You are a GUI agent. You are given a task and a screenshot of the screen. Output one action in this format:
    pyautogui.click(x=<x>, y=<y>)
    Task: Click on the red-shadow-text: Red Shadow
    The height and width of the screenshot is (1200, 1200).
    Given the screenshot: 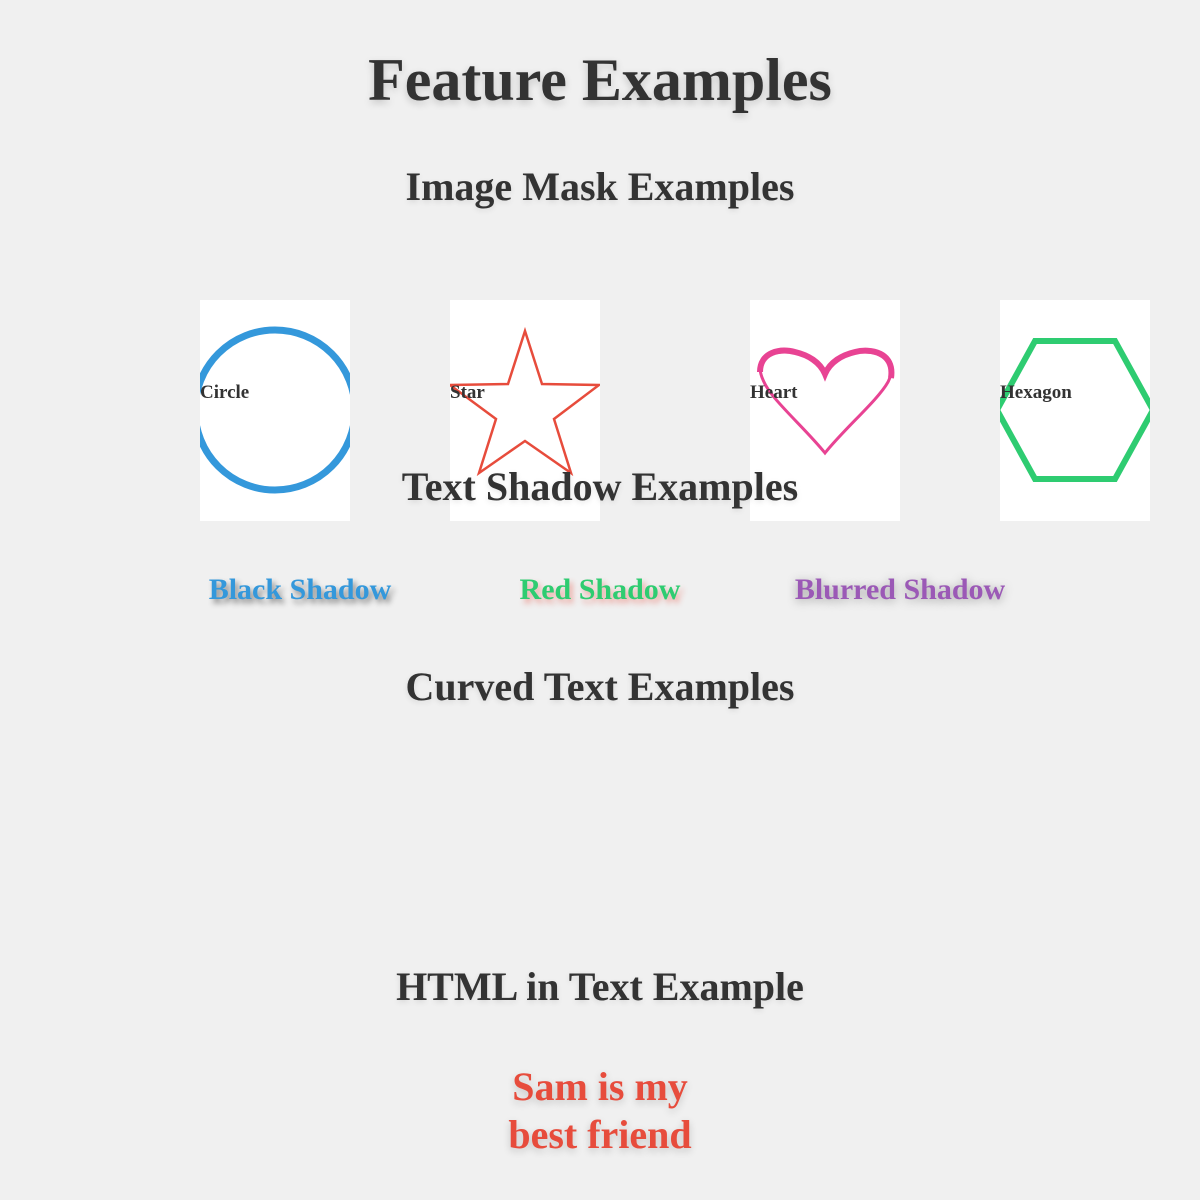 What is the action you would take?
    pyautogui.click(x=600, y=589)
    